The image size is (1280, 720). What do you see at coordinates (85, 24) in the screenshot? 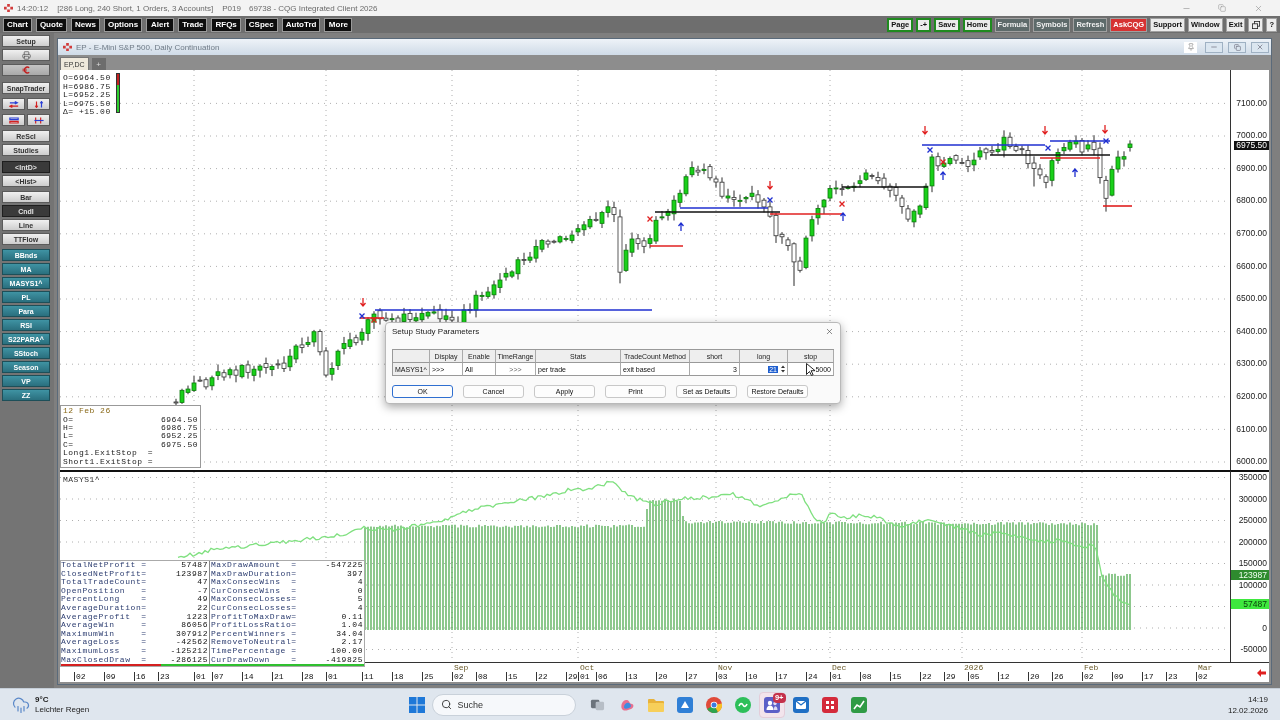
I see `menu-button: News` at bounding box center [85, 24].